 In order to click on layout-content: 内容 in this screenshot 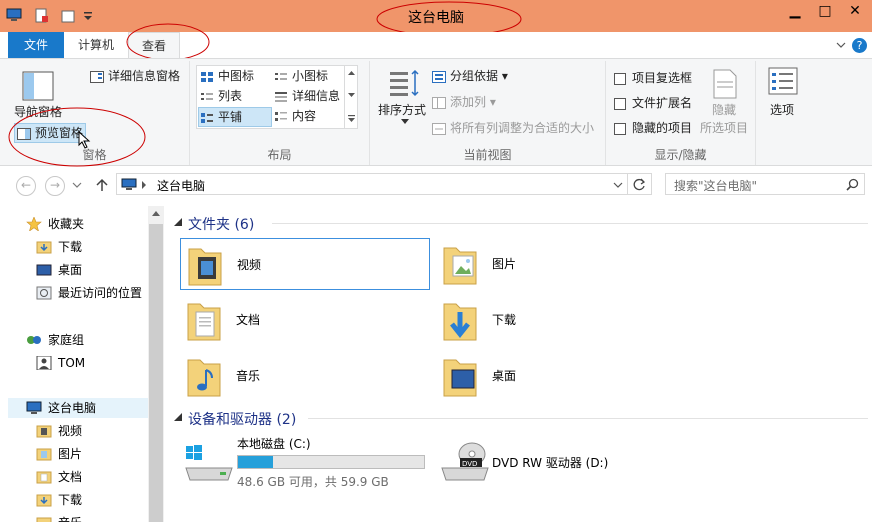, I will do `click(295, 116)`.